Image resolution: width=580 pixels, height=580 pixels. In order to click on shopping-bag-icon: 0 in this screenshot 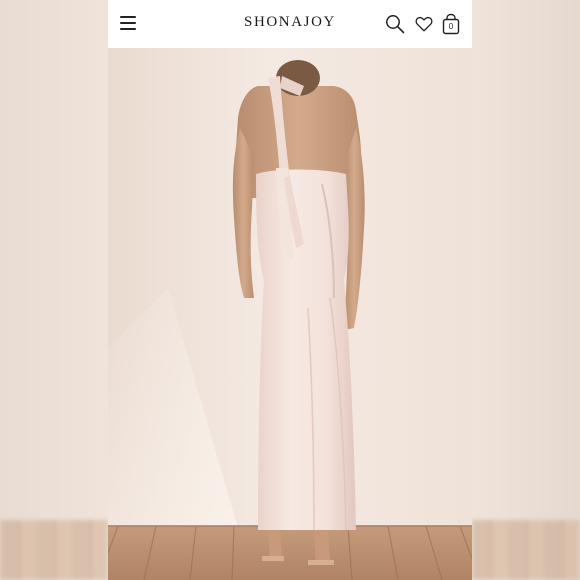, I will do `click(451, 24)`.